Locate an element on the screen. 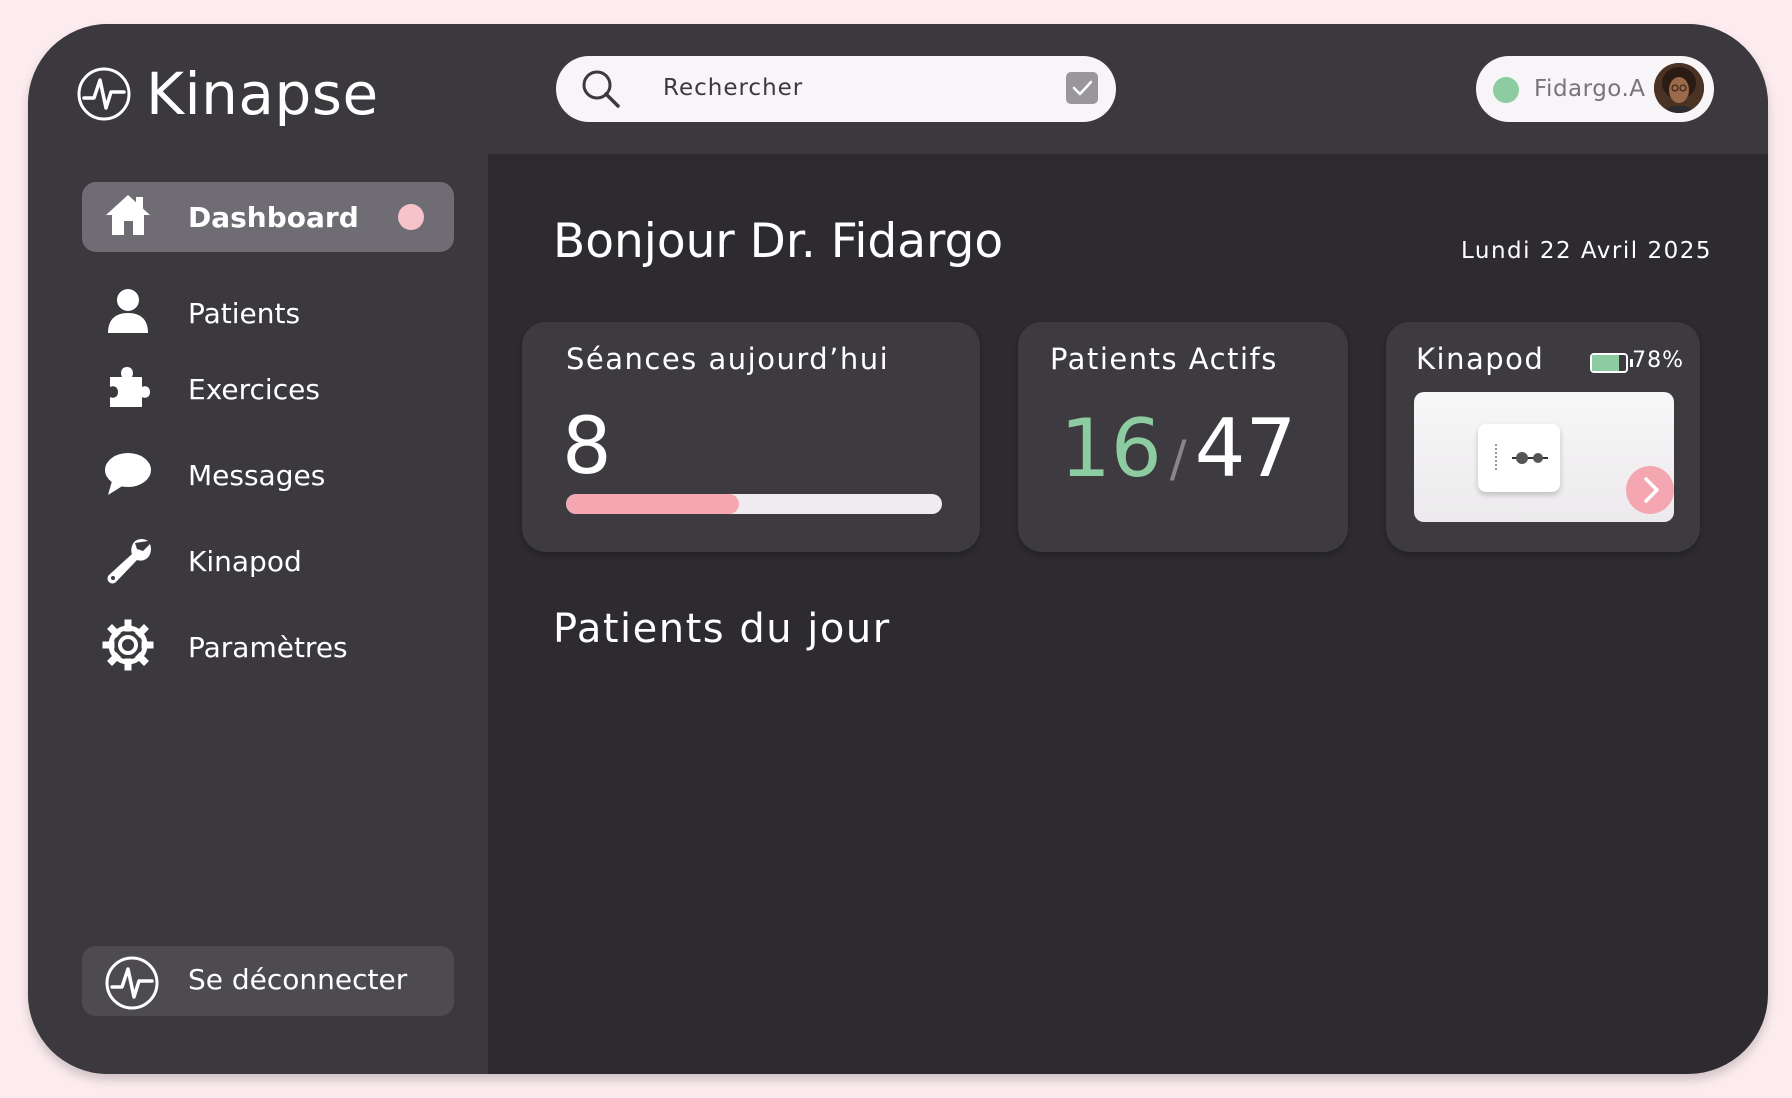 The image size is (1792, 1098). sidebar-item-dashboard: Dashboard is located at coordinates (268, 217).